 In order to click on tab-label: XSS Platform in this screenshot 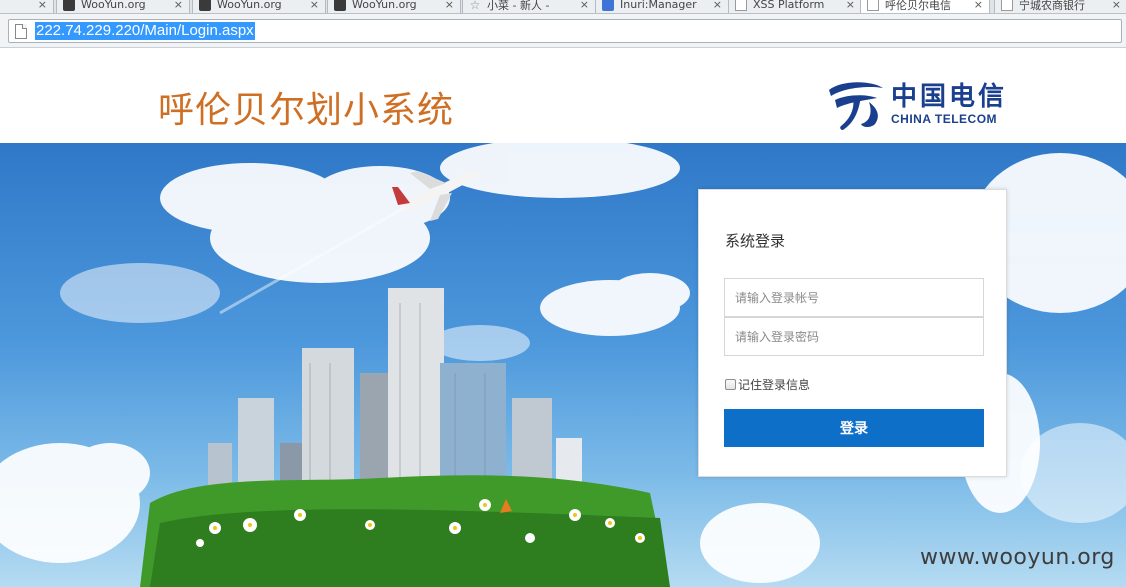, I will do `click(789, 5)`.